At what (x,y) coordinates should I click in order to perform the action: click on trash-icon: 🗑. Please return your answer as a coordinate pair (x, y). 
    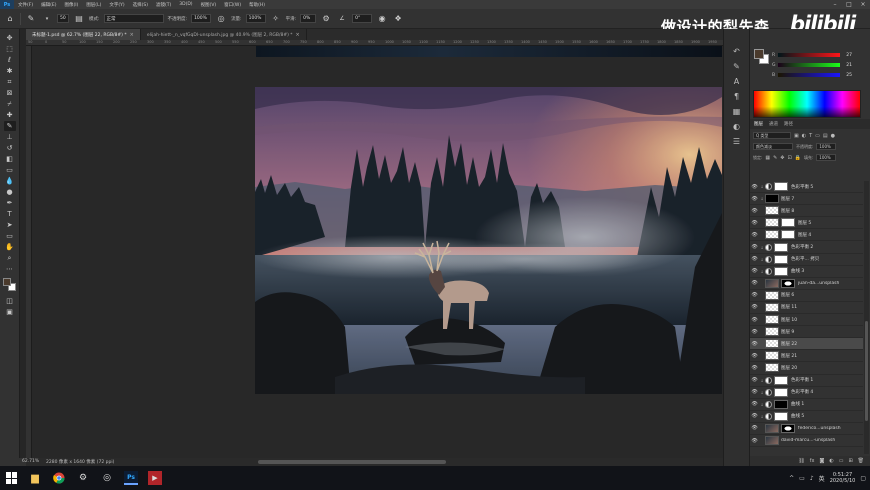
    Looking at the image, I should click on (861, 461).